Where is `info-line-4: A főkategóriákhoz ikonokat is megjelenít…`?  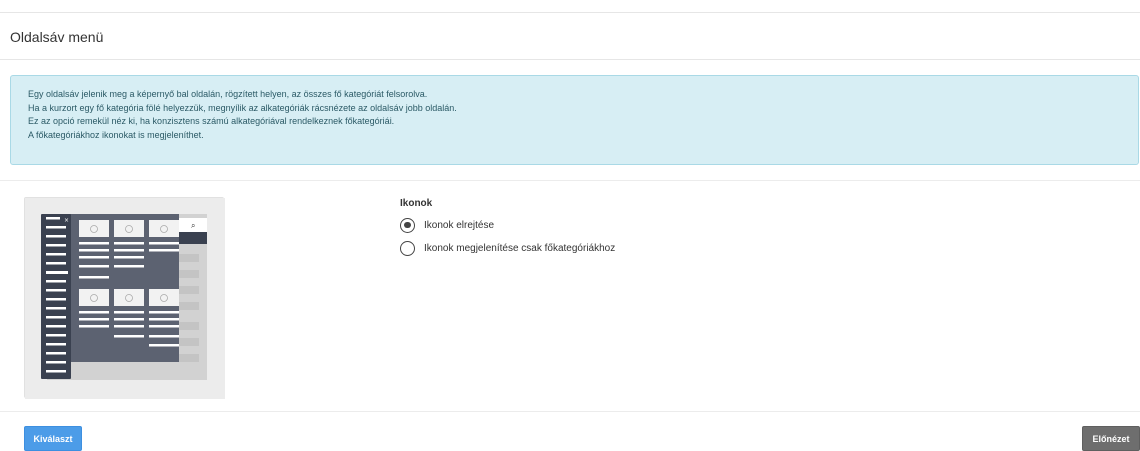
info-line-4: A főkategóriákhoz ikonokat is megjelenít… is located at coordinates (116, 134).